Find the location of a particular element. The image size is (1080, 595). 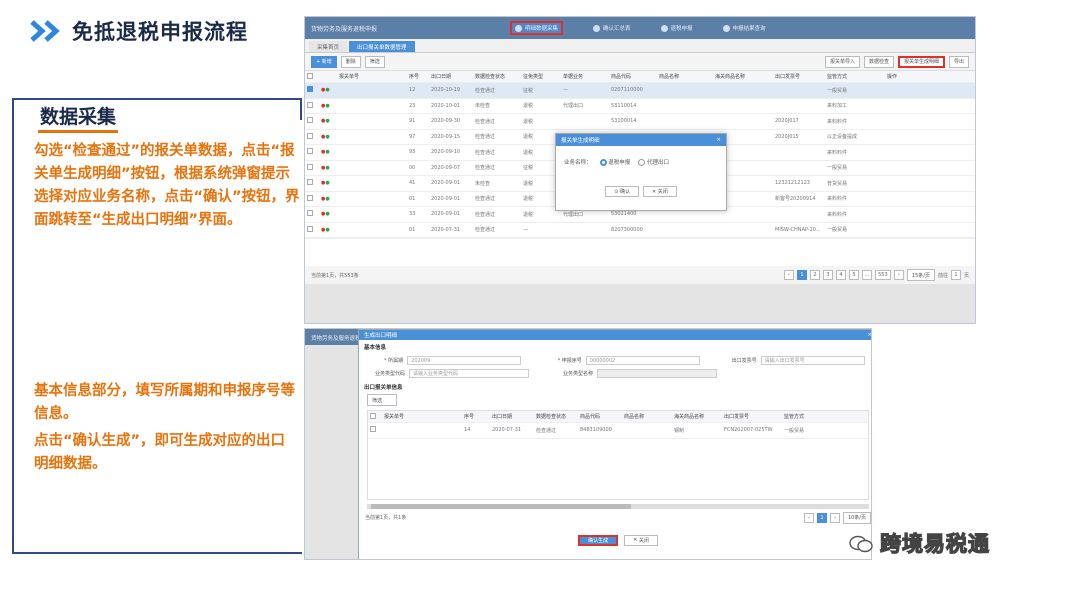

biz-code-input: 请输入业务类型代码 is located at coordinates (469, 373).